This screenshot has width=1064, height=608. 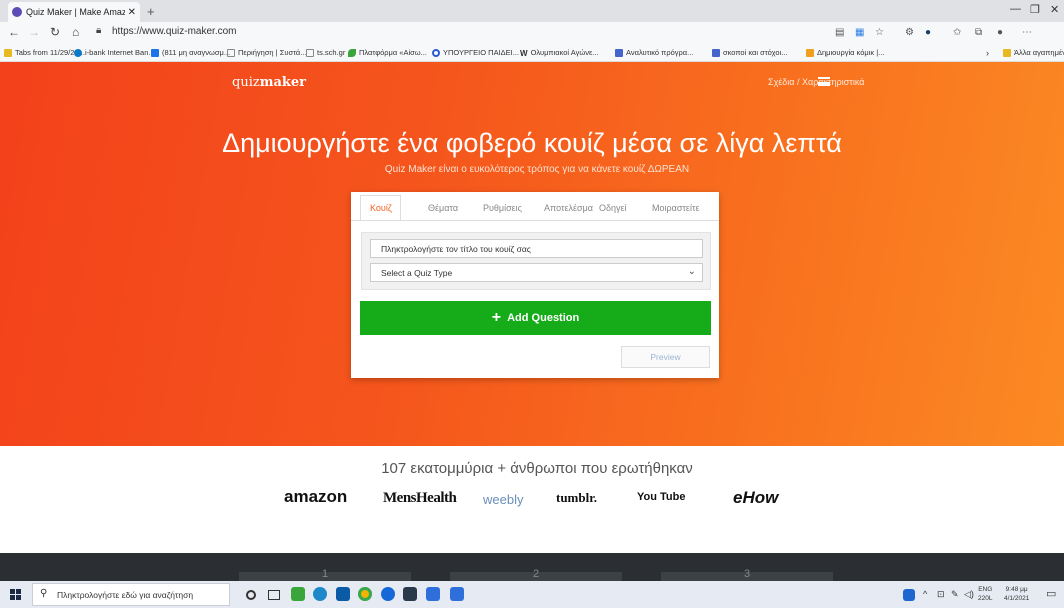 I want to click on more-menu-icon: ⋯, so click(x=1027, y=32).